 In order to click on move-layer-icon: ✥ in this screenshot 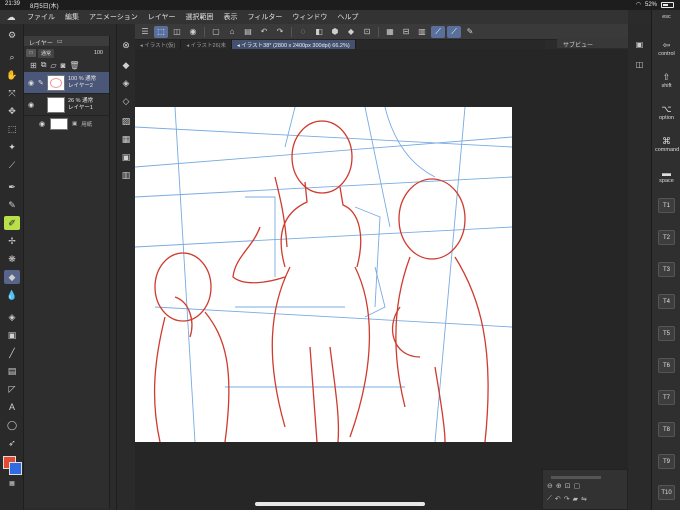, I will do `click(12, 111)`.